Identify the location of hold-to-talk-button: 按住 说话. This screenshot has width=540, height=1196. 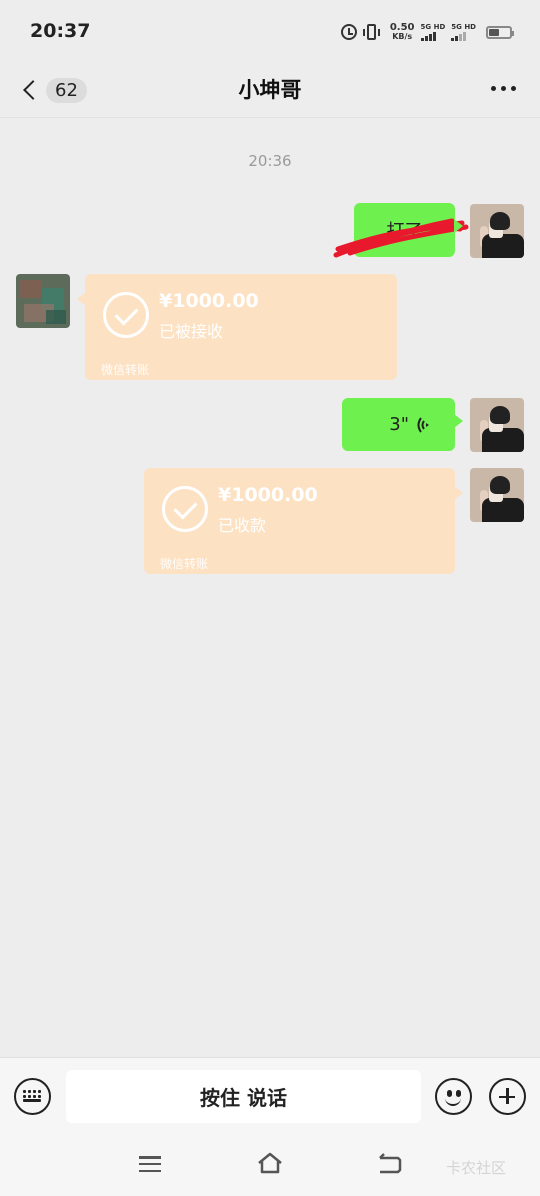
(243, 1096).